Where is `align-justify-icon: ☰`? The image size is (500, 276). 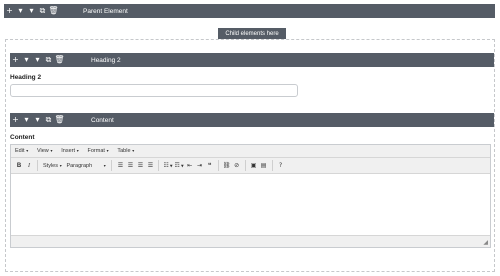 align-justify-icon: ☰ is located at coordinates (150, 166).